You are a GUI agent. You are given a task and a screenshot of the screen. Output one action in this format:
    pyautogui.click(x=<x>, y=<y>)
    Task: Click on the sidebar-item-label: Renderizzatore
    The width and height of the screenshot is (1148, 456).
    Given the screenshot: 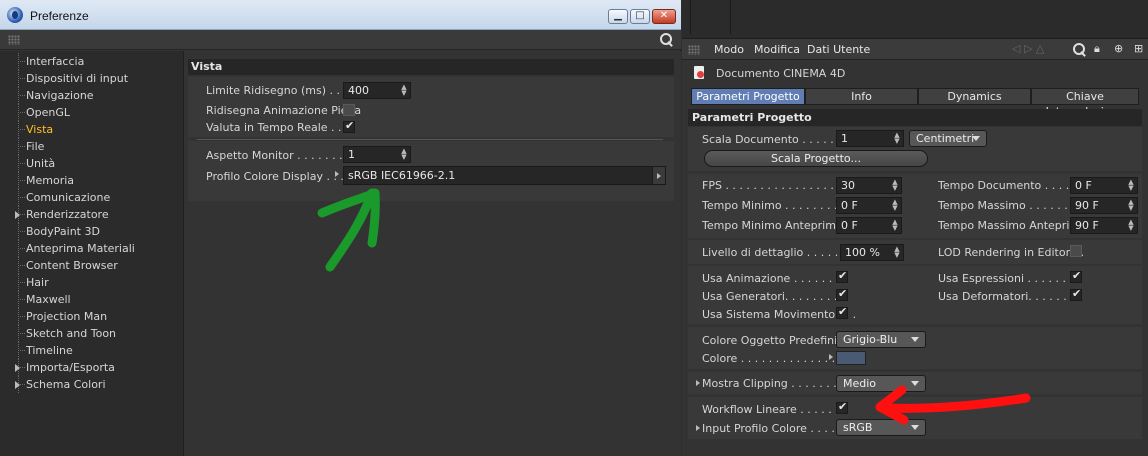 What is the action you would take?
    pyautogui.click(x=67, y=214)
    